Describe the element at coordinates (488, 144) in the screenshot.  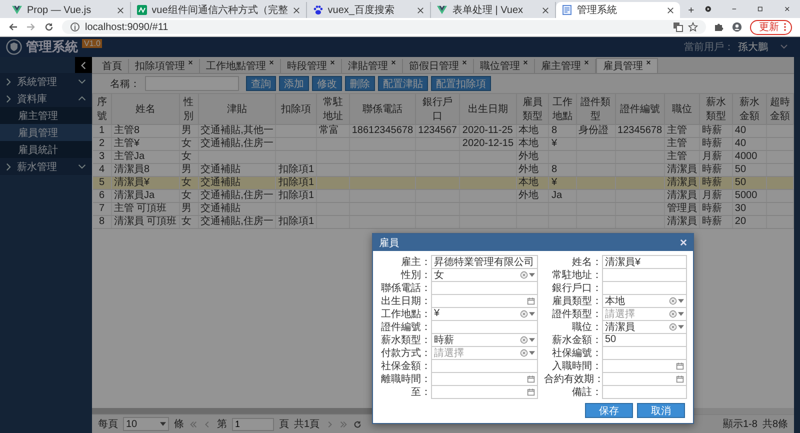
I see `table-cell: 2020-12-15` at that location.